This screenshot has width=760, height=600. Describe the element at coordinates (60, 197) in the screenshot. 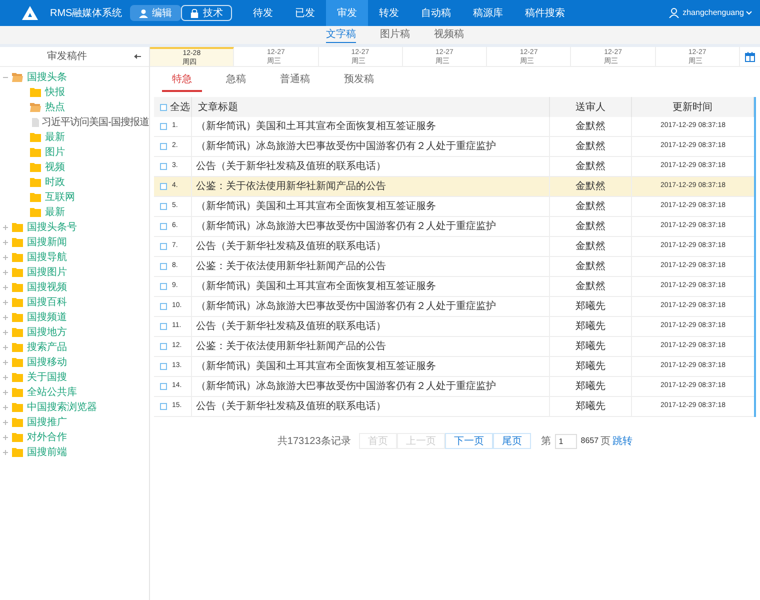

I see `tree-item: 互联网` at that location.